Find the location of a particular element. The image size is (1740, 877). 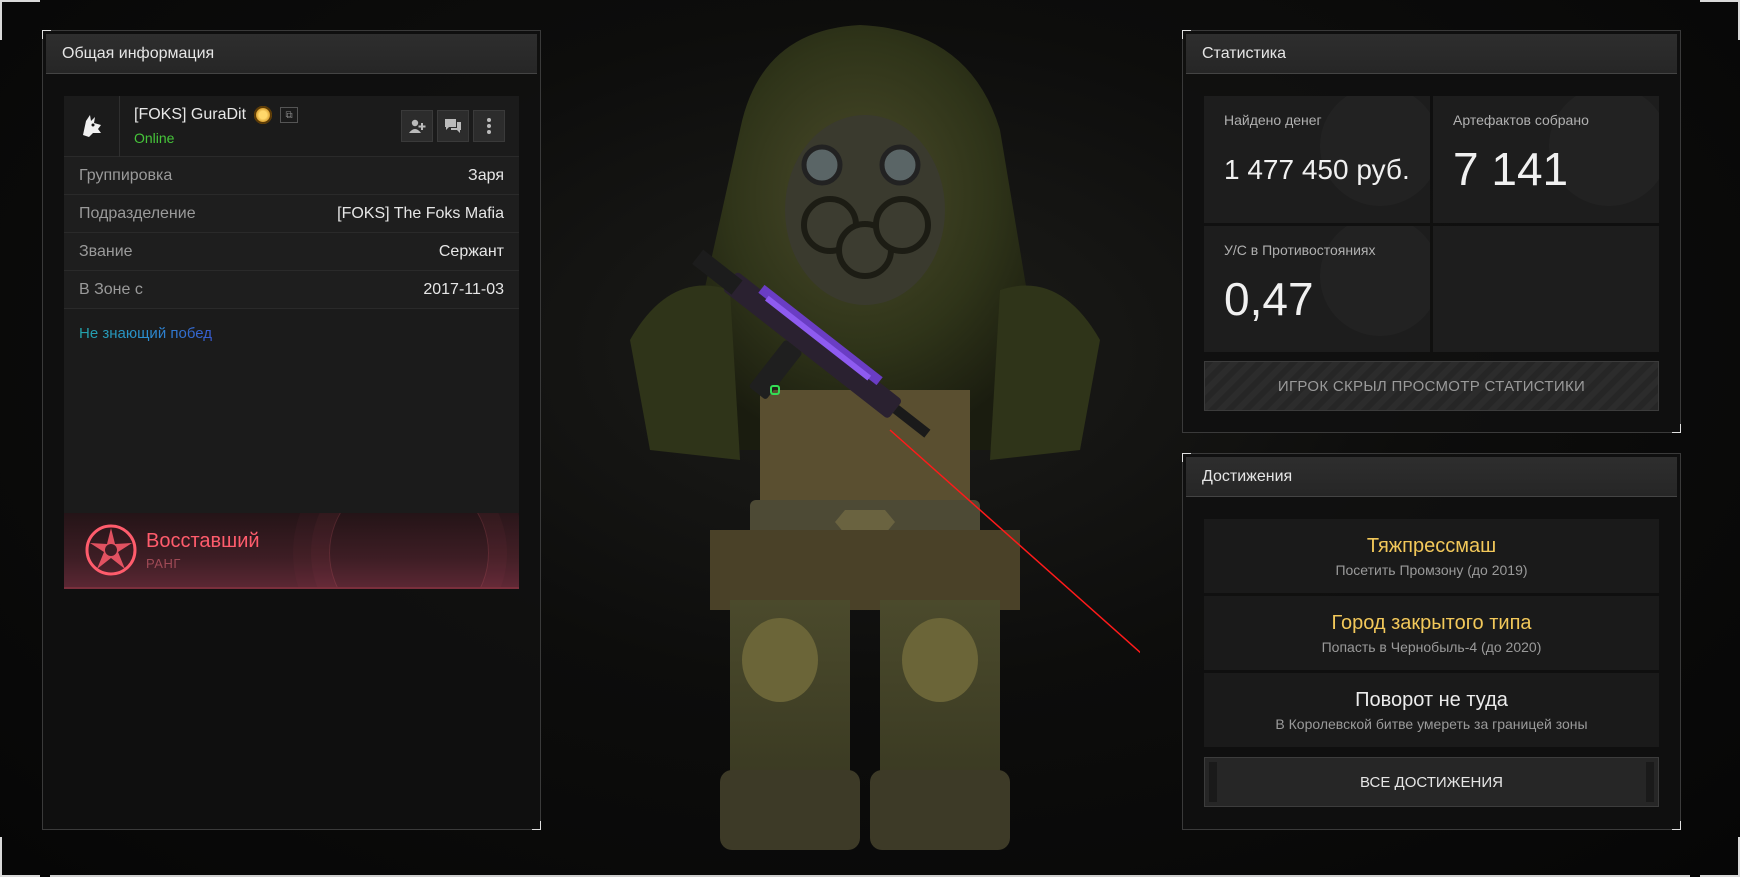

achievement-title: Поворот не туда is located at coordinates (1431, 700).